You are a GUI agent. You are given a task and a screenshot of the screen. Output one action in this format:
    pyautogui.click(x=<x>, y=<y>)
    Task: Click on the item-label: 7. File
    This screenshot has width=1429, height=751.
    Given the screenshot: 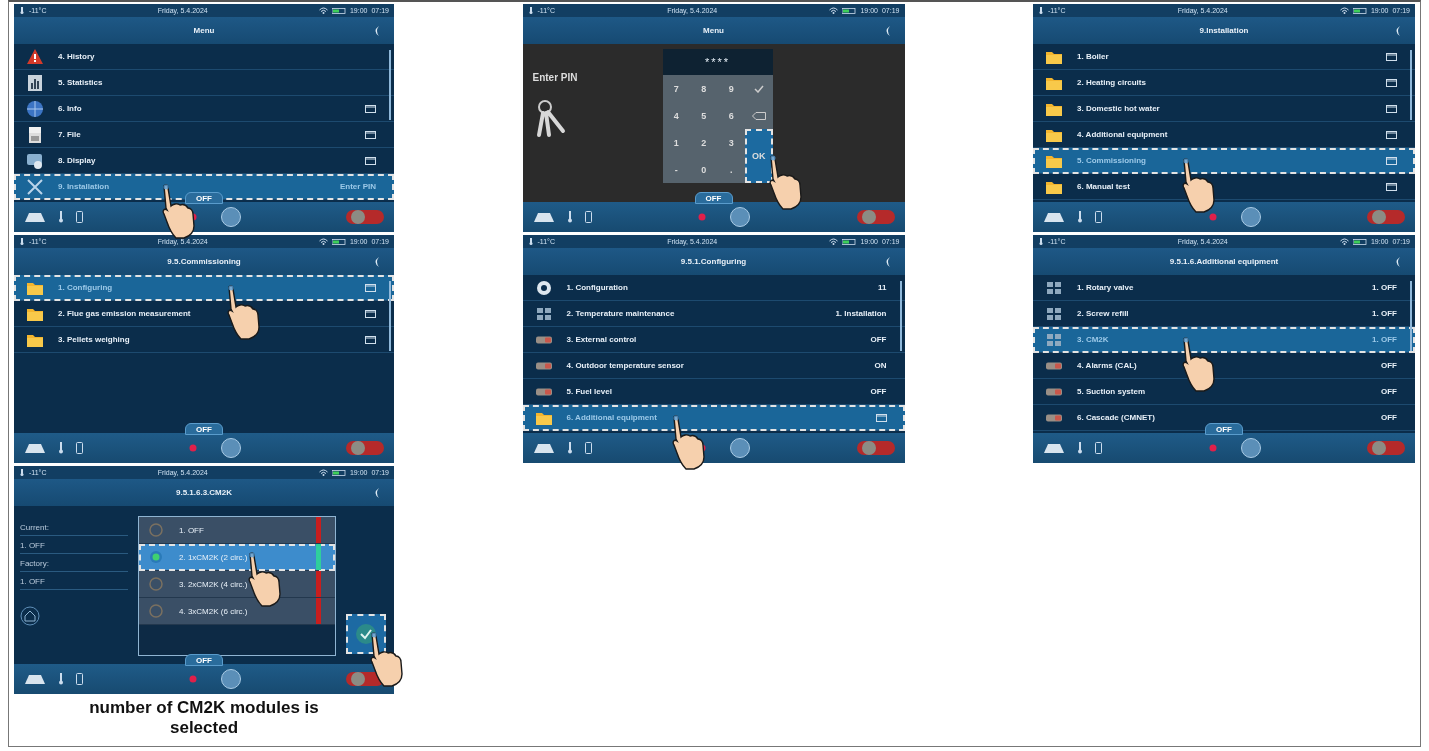 What is the action you would take?
    pyautogui.click(x=70, y=134)
    